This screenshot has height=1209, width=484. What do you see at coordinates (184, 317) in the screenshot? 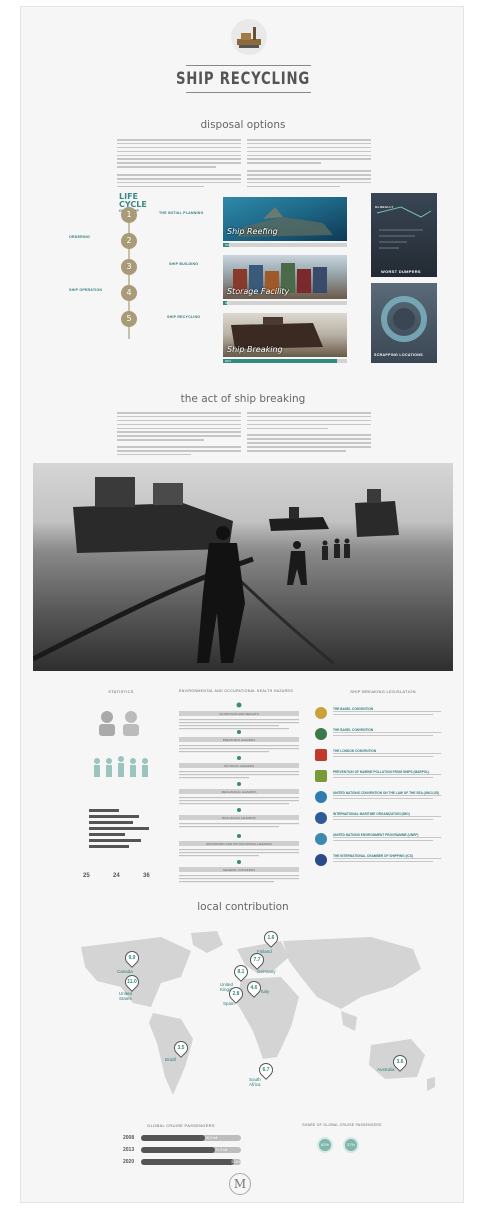
I see `step-5-label: SHIP RECYCLING` at bounding box center [184, 317].